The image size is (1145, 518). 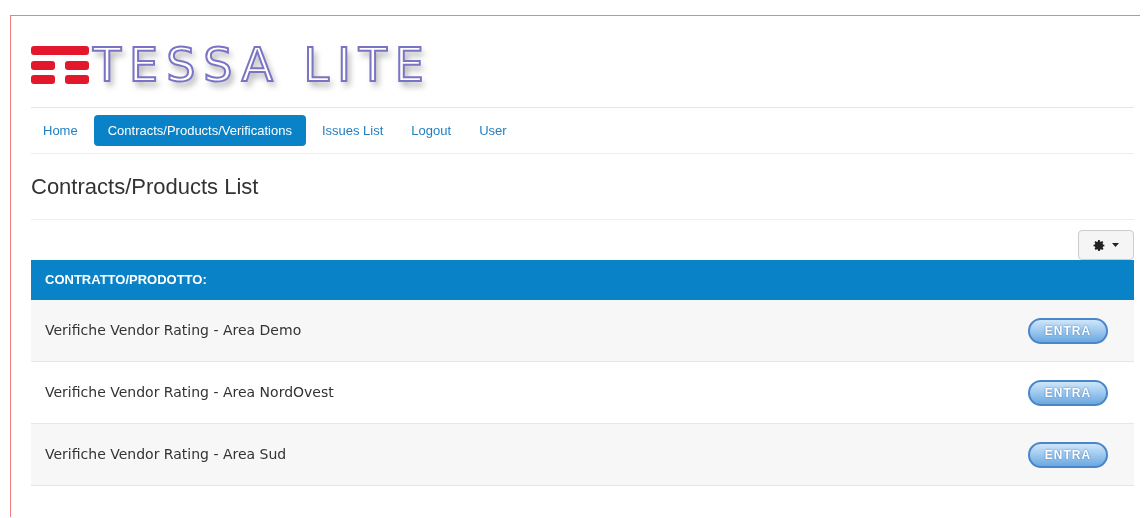 I want to click on nav-tab: Contracts/Products/Verifications, so click(x=199, y=130).